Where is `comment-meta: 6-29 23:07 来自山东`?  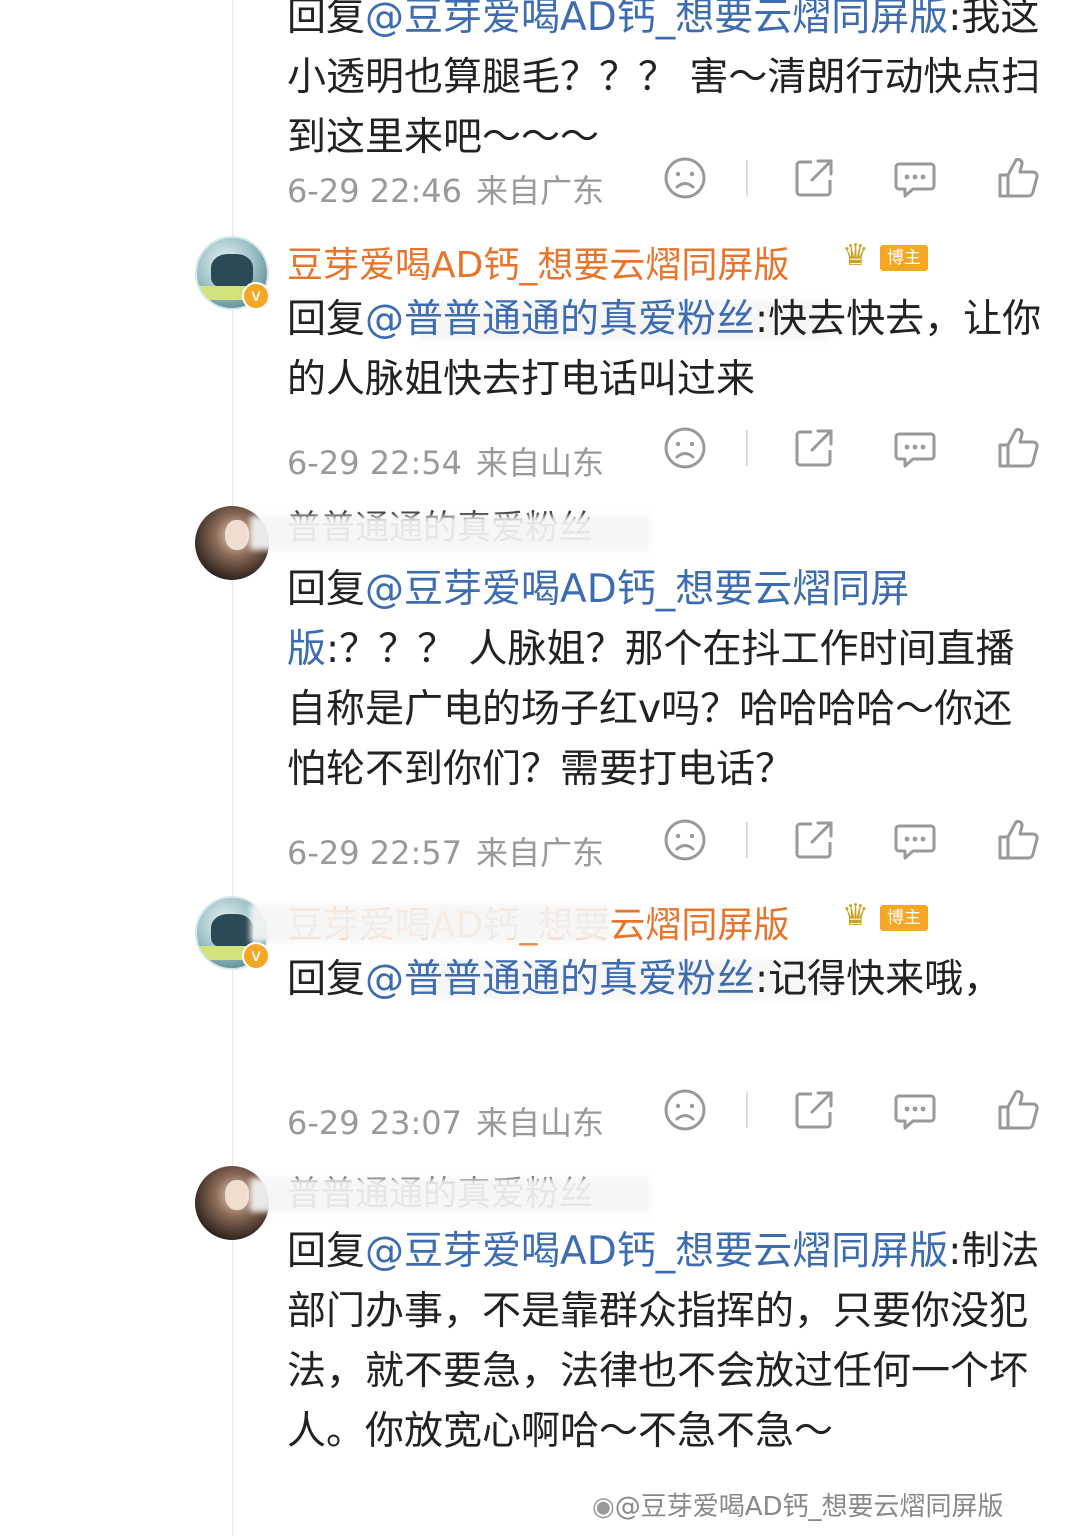
comment-meta: 6-29 23:07 来自山东 is located at coordinates (445, 1121).